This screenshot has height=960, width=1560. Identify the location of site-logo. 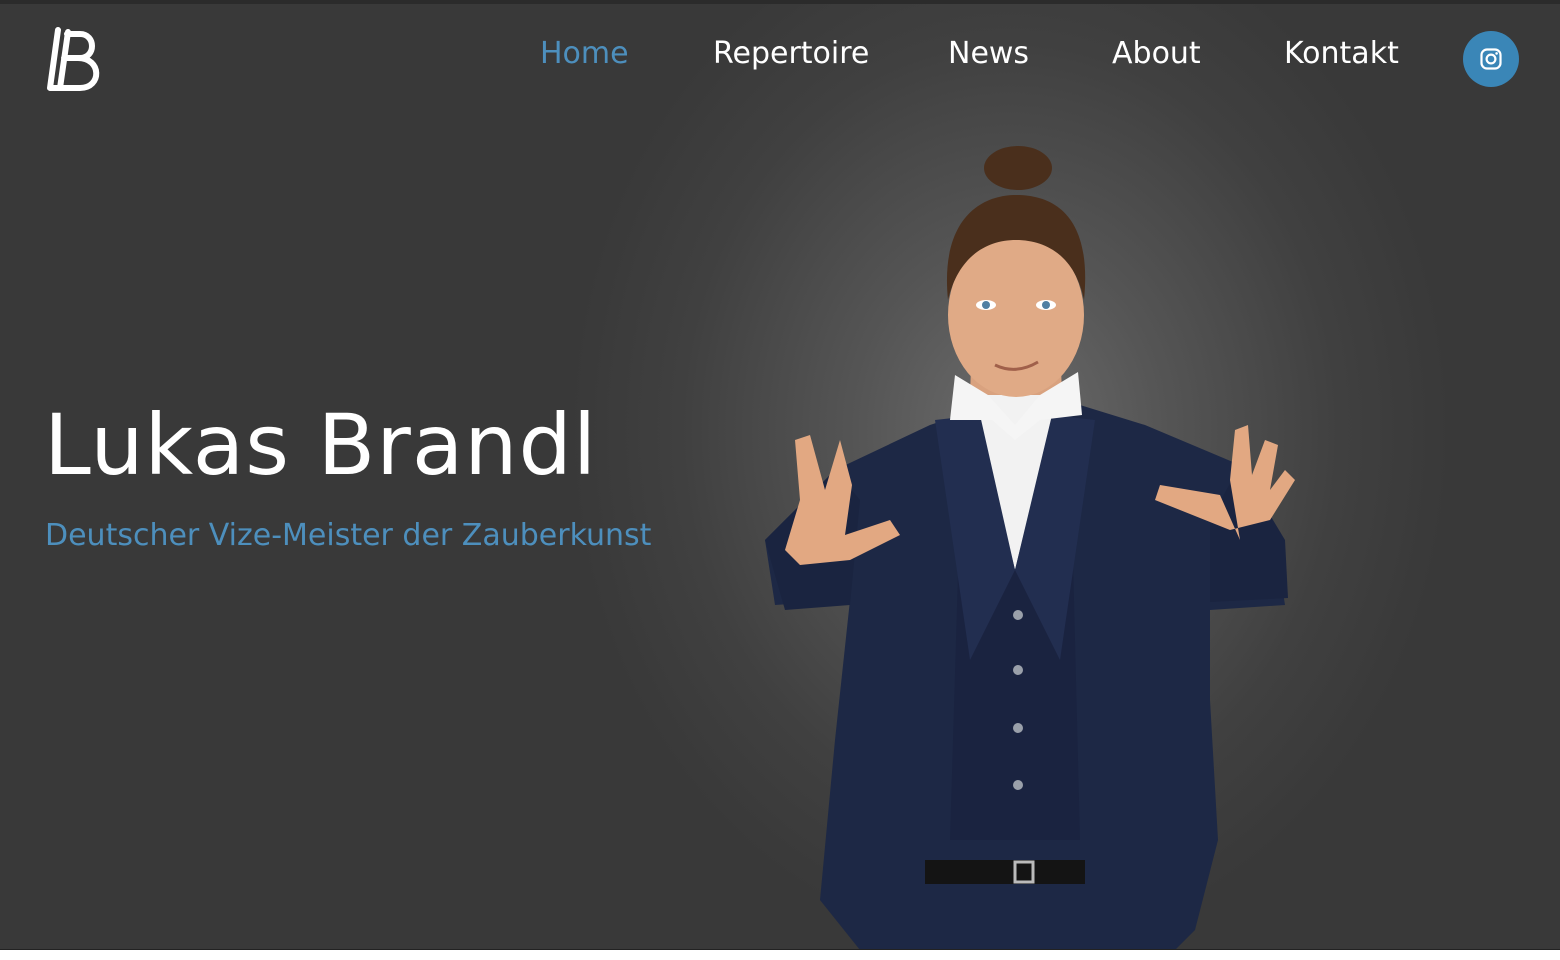
(77, 61).